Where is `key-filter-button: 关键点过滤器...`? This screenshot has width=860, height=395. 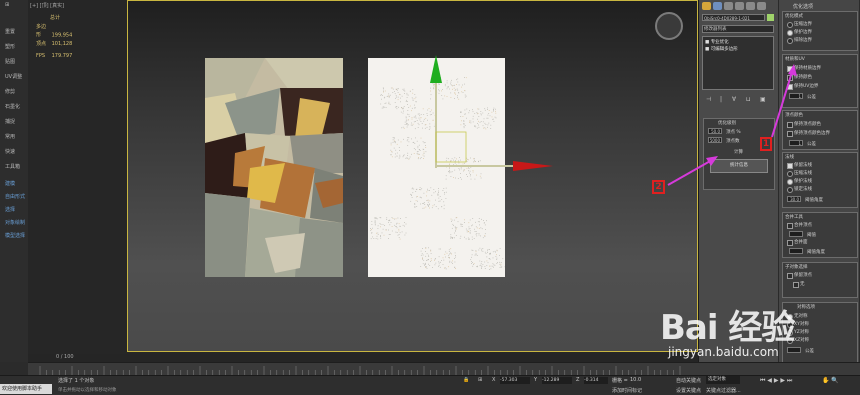 key-filter-button: 关键点过滤器... is located at coordinates (723, 390).